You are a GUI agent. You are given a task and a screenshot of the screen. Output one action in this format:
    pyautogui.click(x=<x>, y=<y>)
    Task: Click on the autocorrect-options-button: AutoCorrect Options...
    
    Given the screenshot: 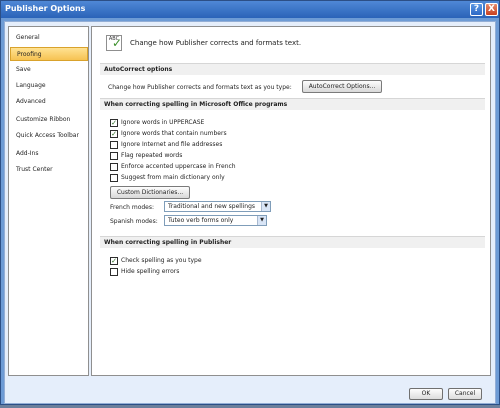 What is the action you would take?
    pyautogui.click(x=342, y=86)
    